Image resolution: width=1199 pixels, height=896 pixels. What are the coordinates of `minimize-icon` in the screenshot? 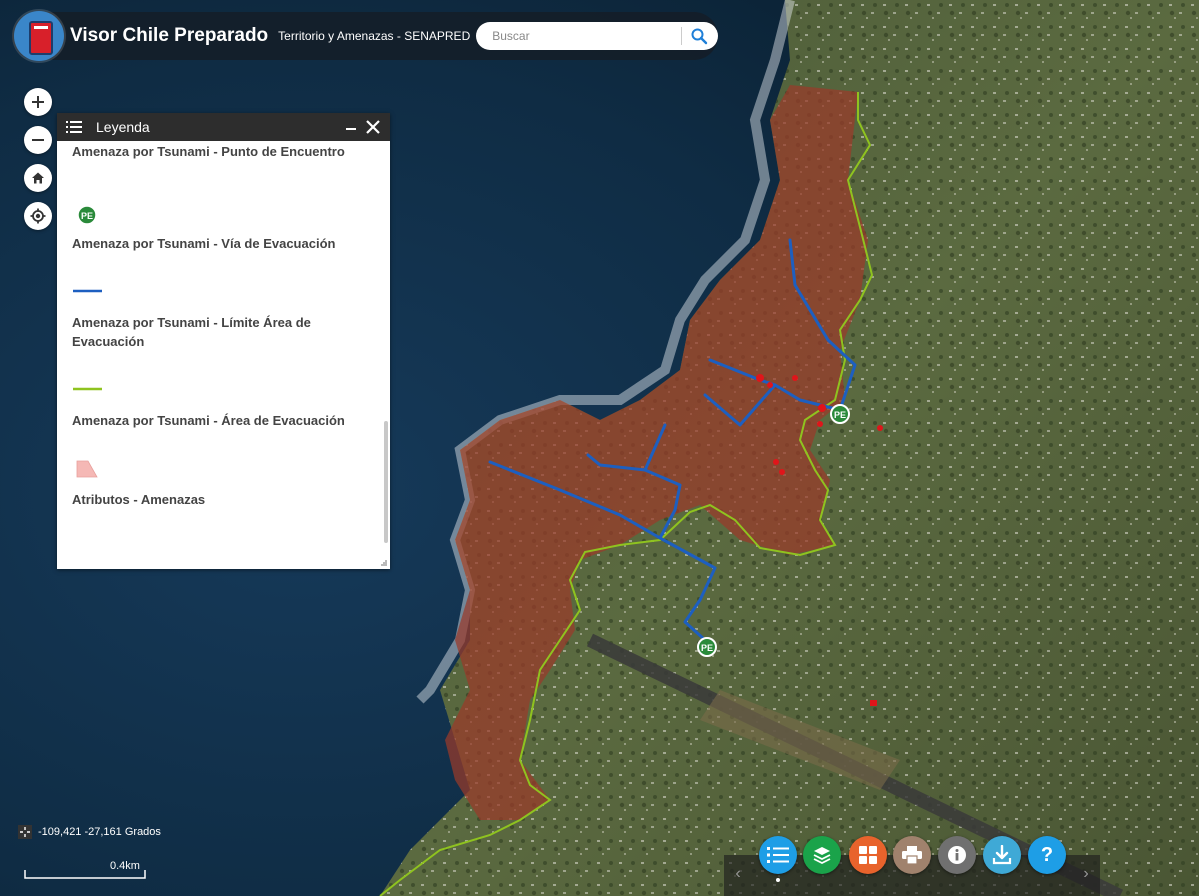 It's located at (351, 127).